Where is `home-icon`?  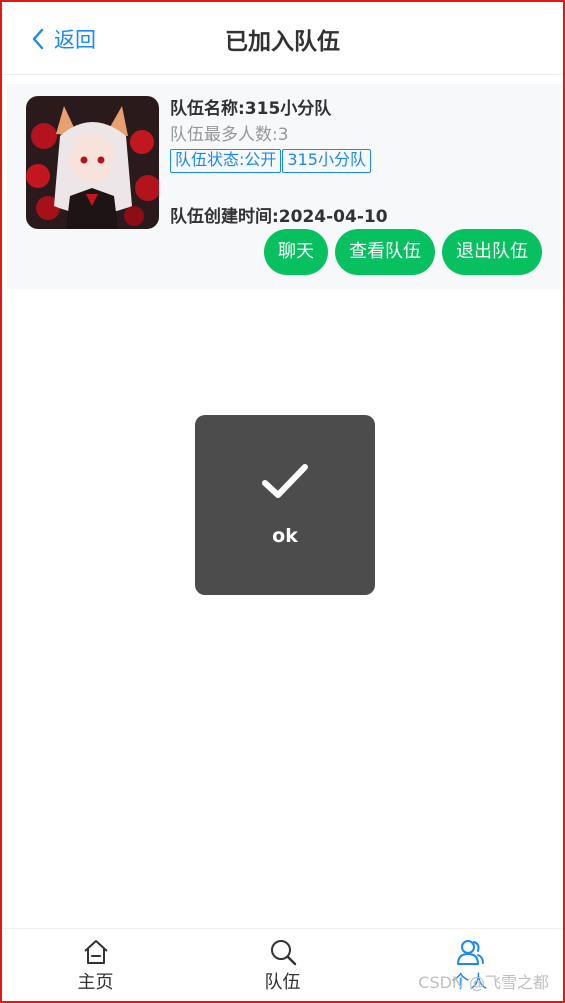
home-icon is located at coordinates (95, 952).